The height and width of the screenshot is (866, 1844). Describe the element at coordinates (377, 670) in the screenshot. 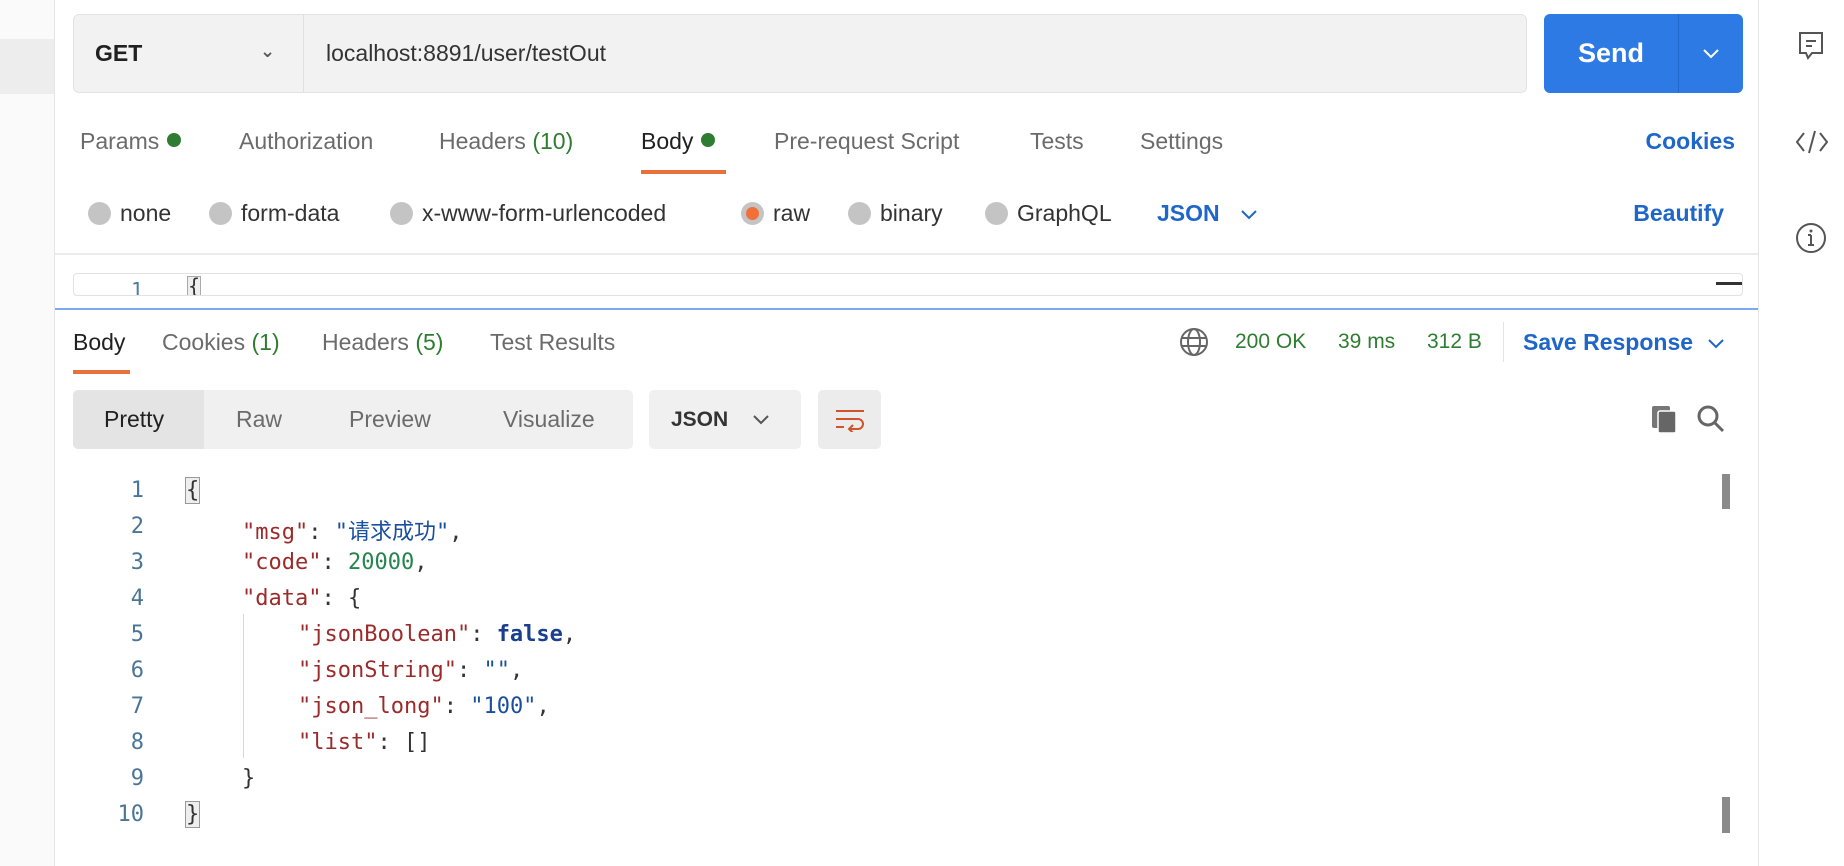

I see `code-token: "jsonString"` at that location.